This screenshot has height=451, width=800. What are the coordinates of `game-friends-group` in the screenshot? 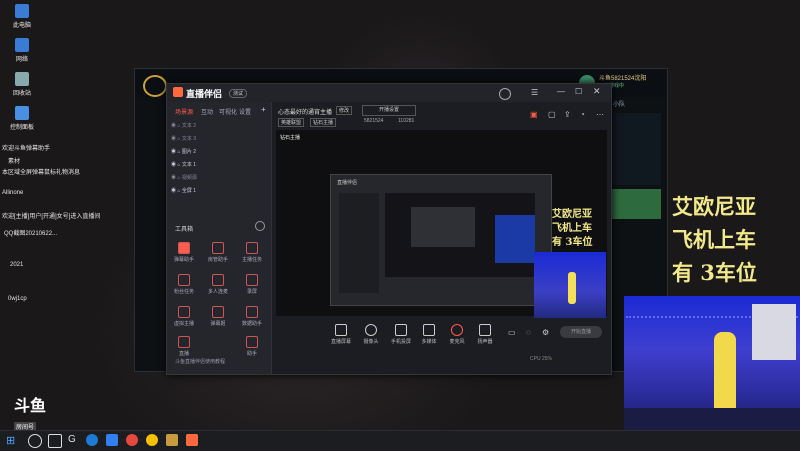 It's located at (636, 204).